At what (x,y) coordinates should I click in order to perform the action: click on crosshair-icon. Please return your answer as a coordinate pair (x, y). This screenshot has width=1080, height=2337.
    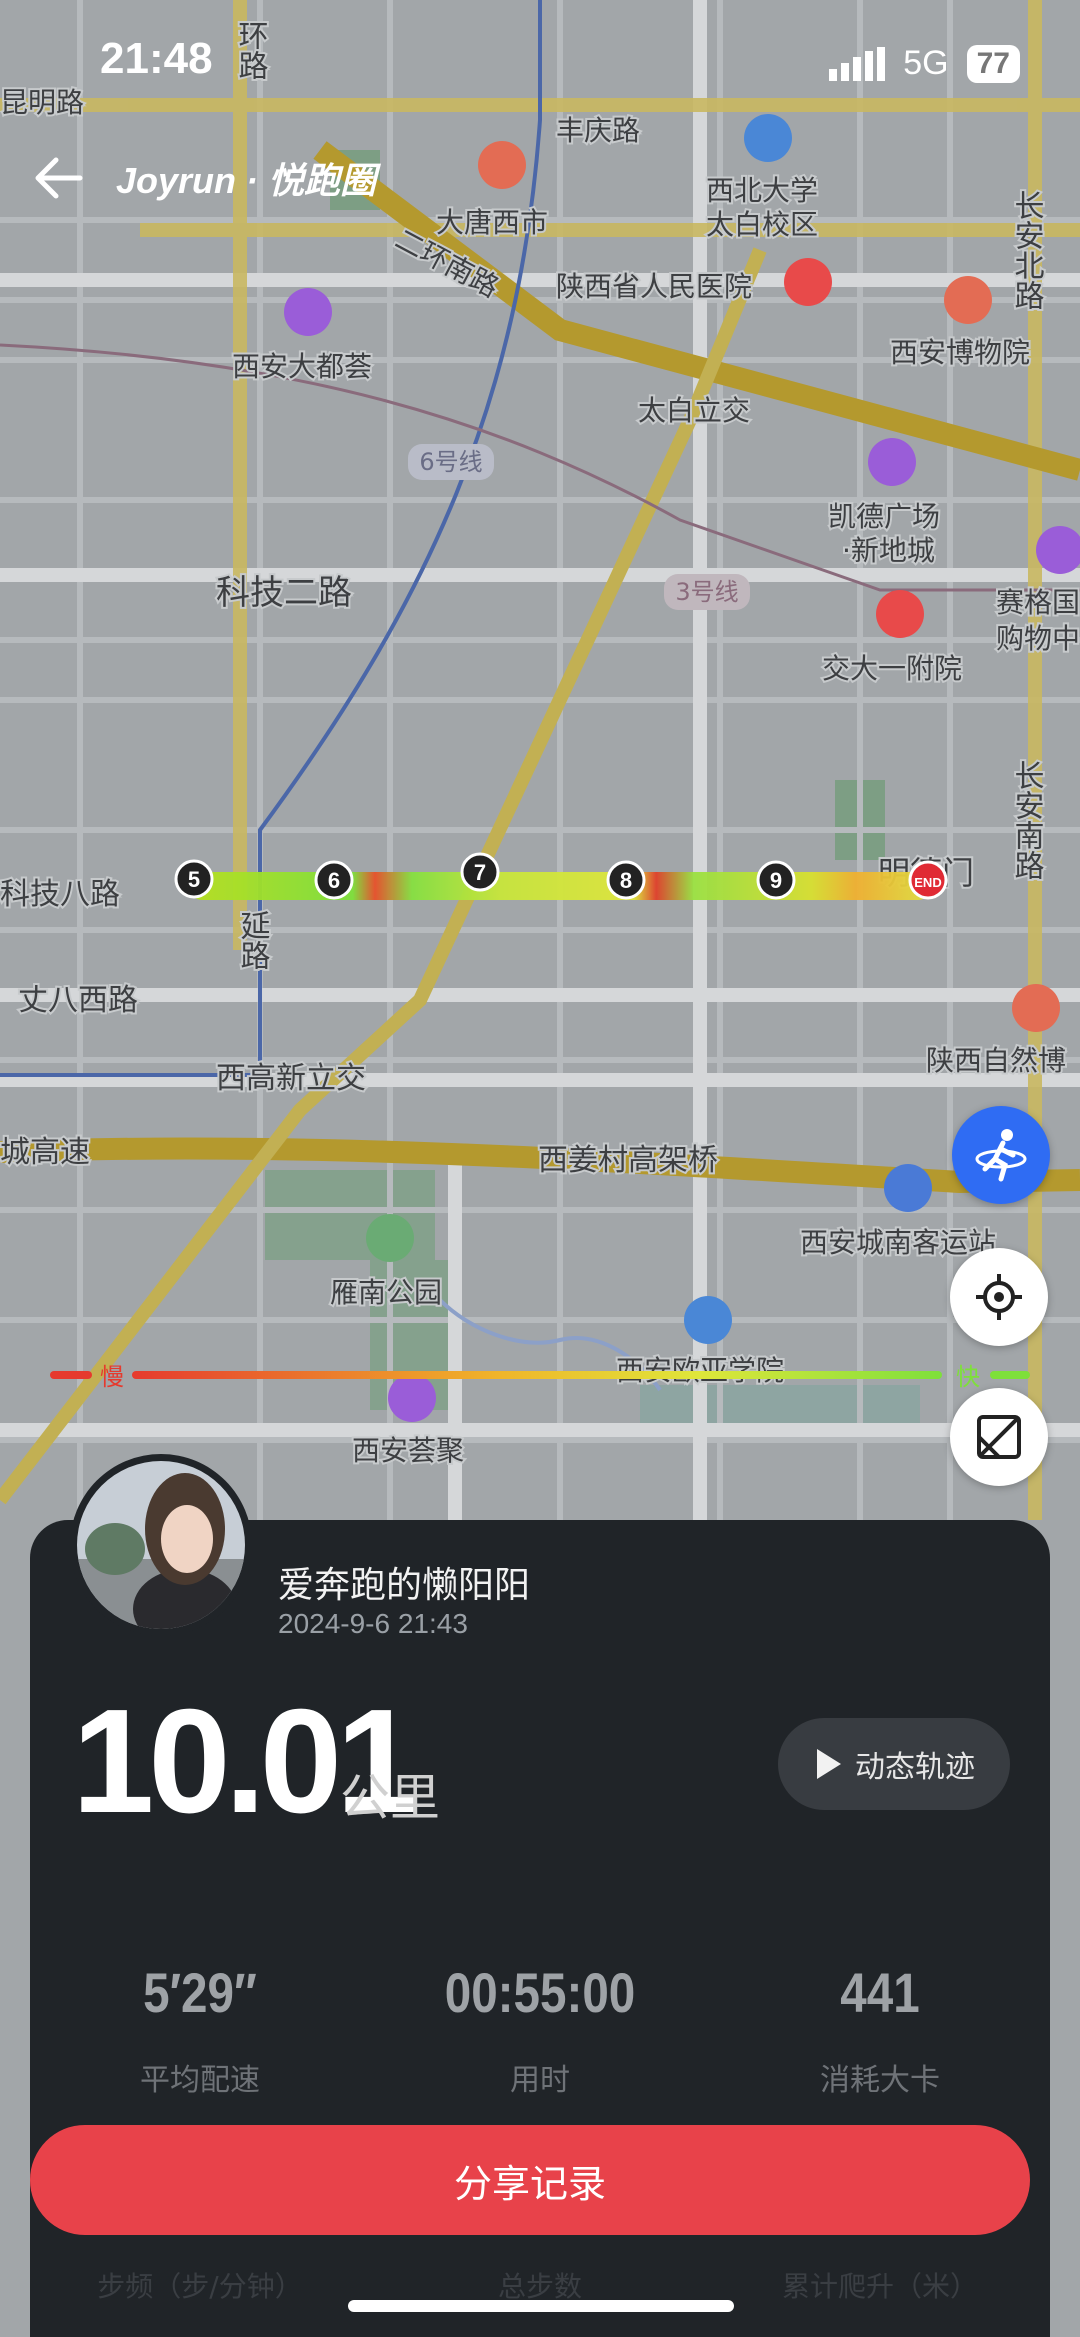
    Looking at the image, I should click on (999, 1297).